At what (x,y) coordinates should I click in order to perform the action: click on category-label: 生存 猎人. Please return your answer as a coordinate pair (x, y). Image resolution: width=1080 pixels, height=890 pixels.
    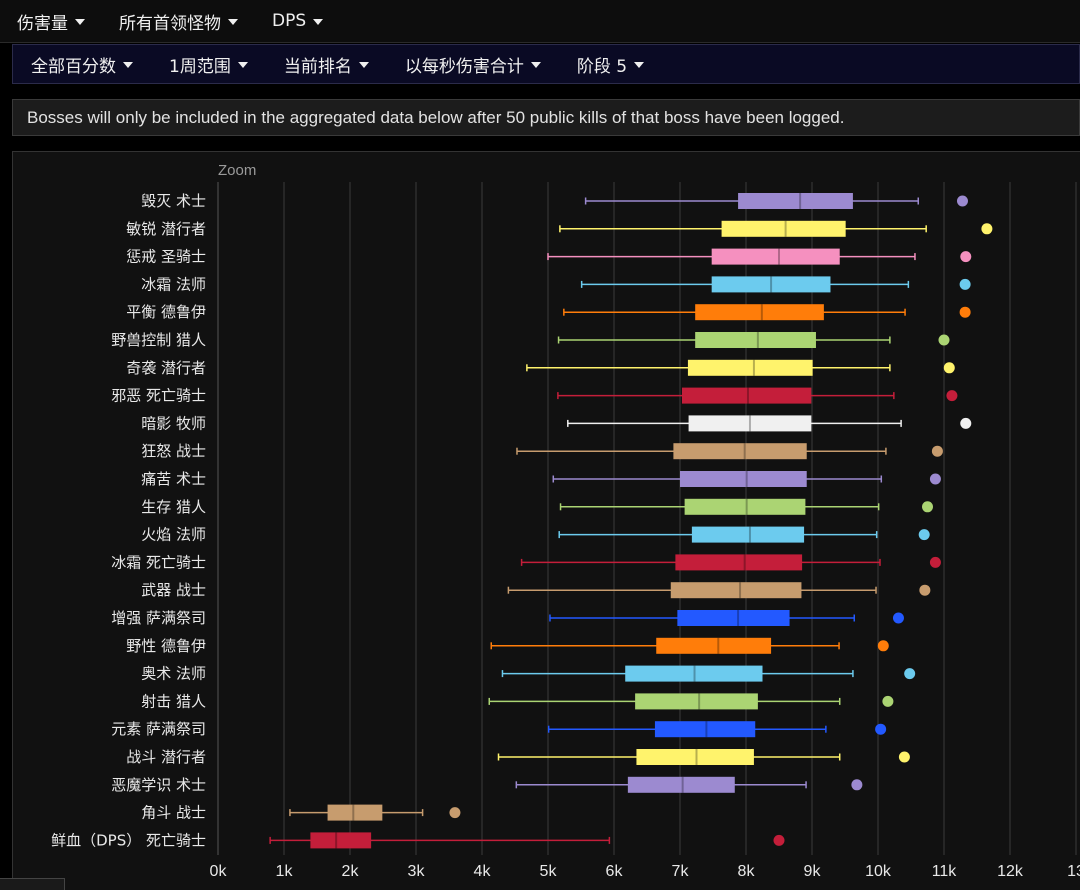
    Looking at the image, I should click on (173, 507).